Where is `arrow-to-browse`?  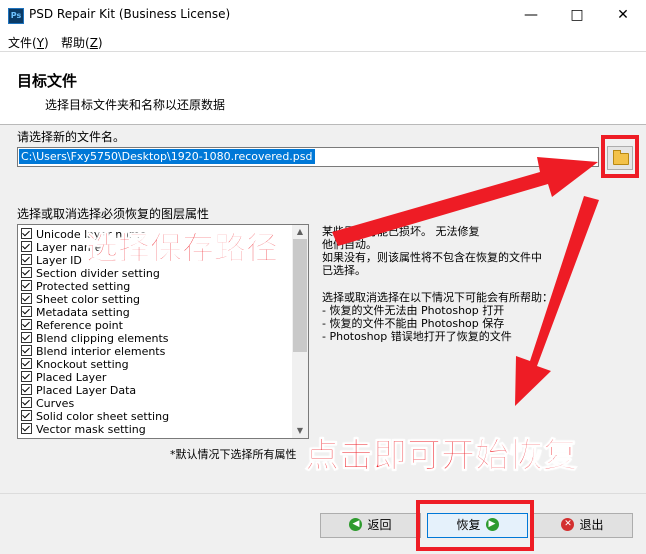 arrow-to-browse is located at coordinates (465, 201).